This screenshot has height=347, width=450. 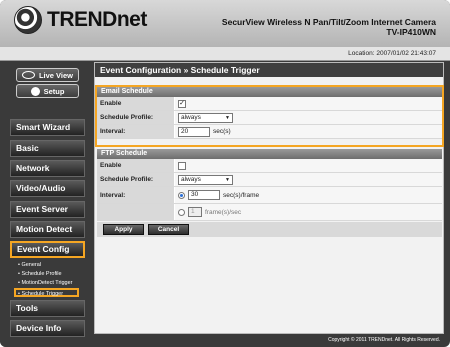 I want to click on brand-logo: TRENDnet, so click(x=80, y=20).